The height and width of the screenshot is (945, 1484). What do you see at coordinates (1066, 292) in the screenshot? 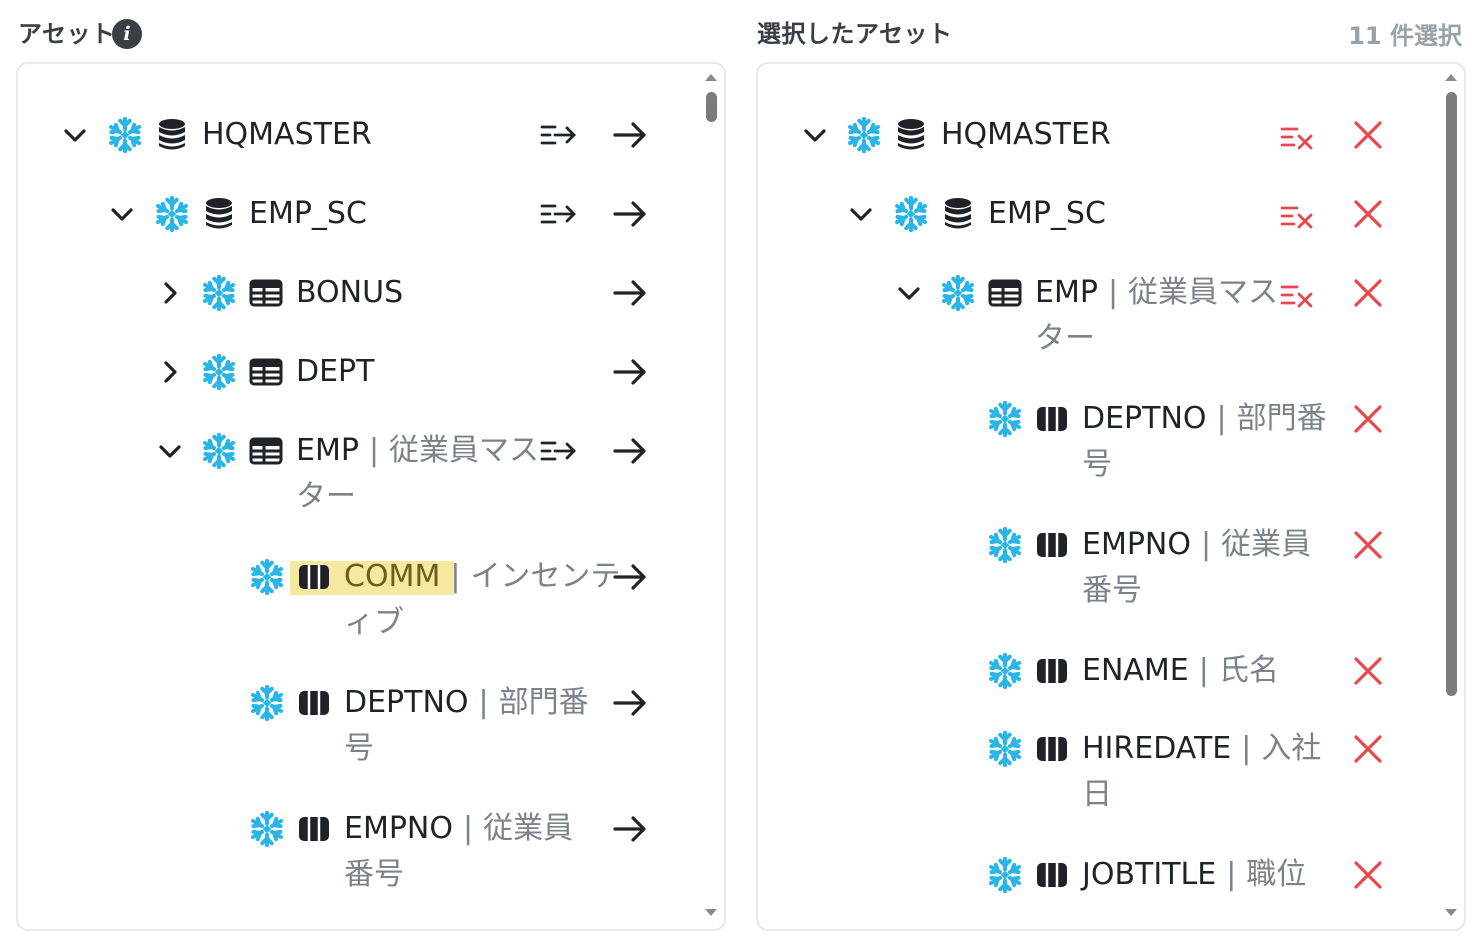
I see `asset-name: EMP` at bounding box center [1066, 292].